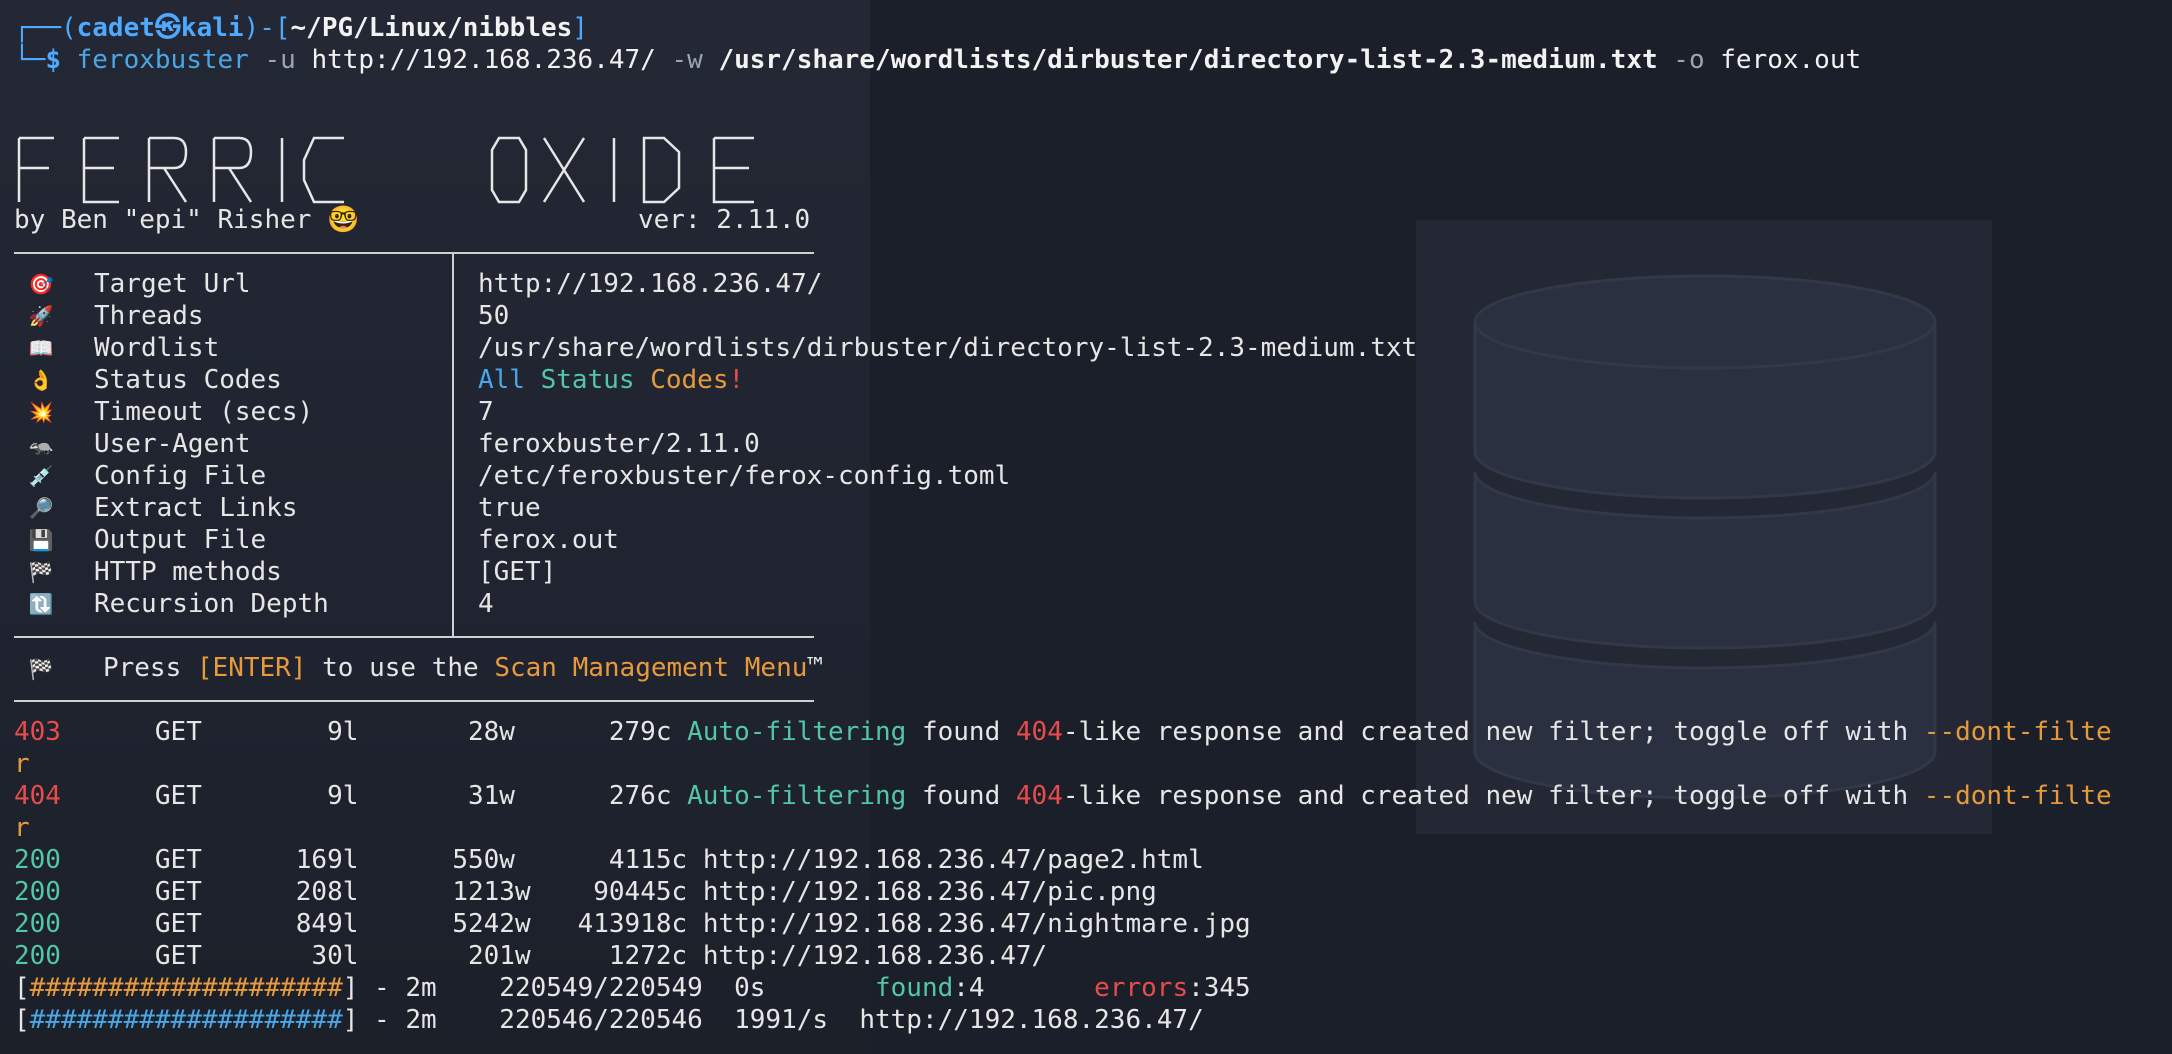  Describe the element at coordinates (37, 732) in the screenshot. I see `status-code: 403` at that location.